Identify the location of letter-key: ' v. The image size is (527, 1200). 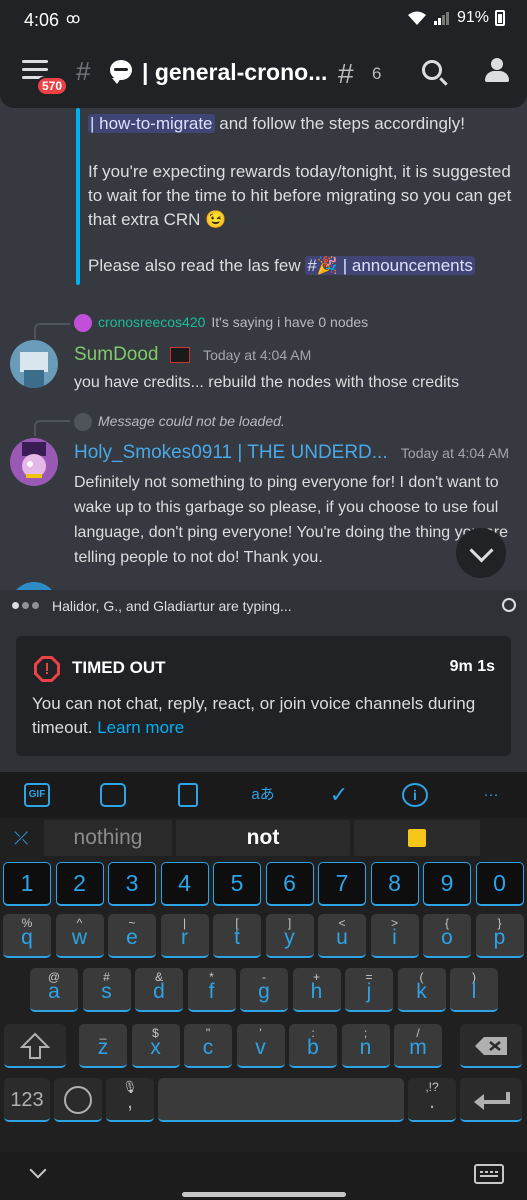
(260, 1046).